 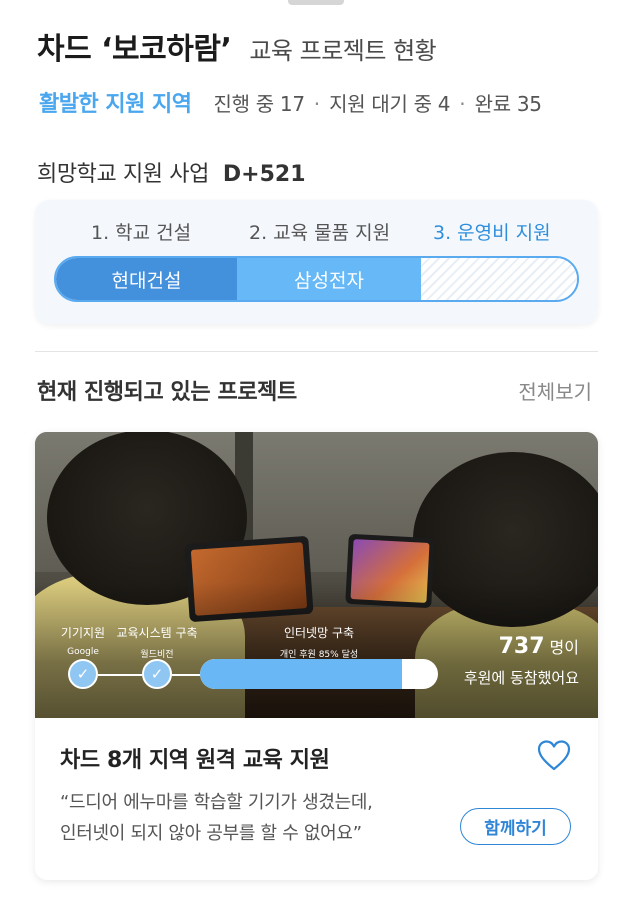 What do you see at coordinates (555, 390) in the screenshot?
I see `see-all-link: 전체보기` at bounding box center [555, 390].